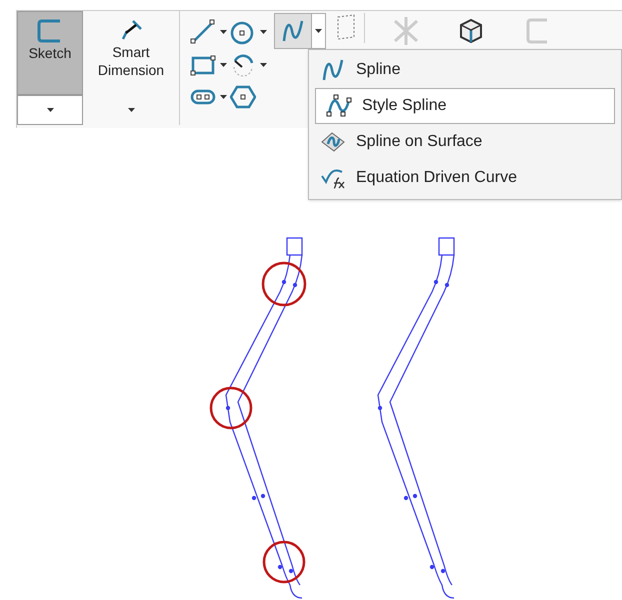 The width and height of the screenshot is (622, 600). What do you see at coordinates (465, 142) in the screenshot?
I see `menu-item: Spline on Surface` at bounding box center [465, 142].